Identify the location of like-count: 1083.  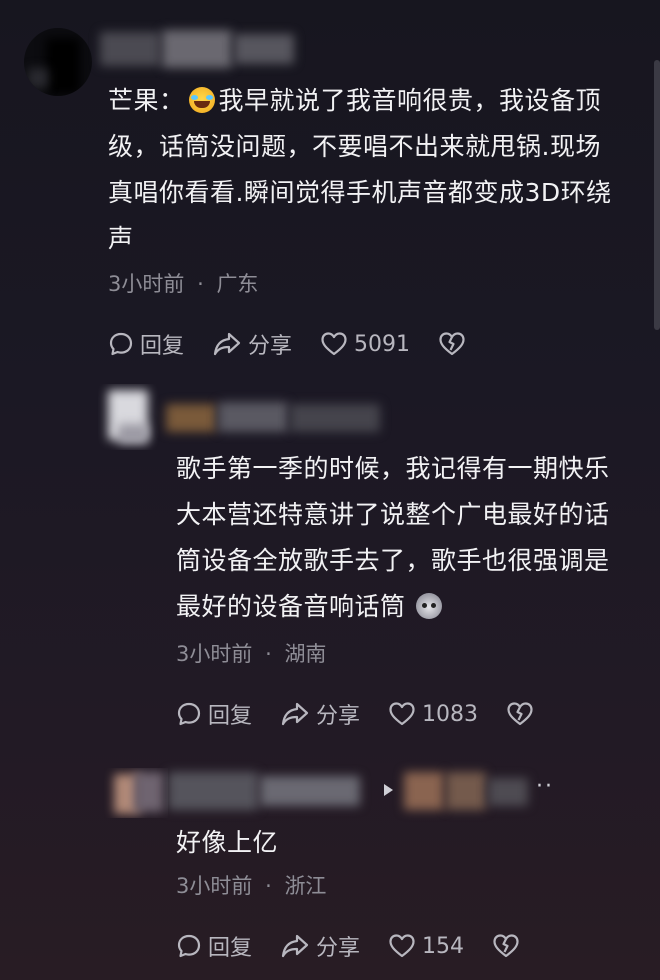
(450, 714).